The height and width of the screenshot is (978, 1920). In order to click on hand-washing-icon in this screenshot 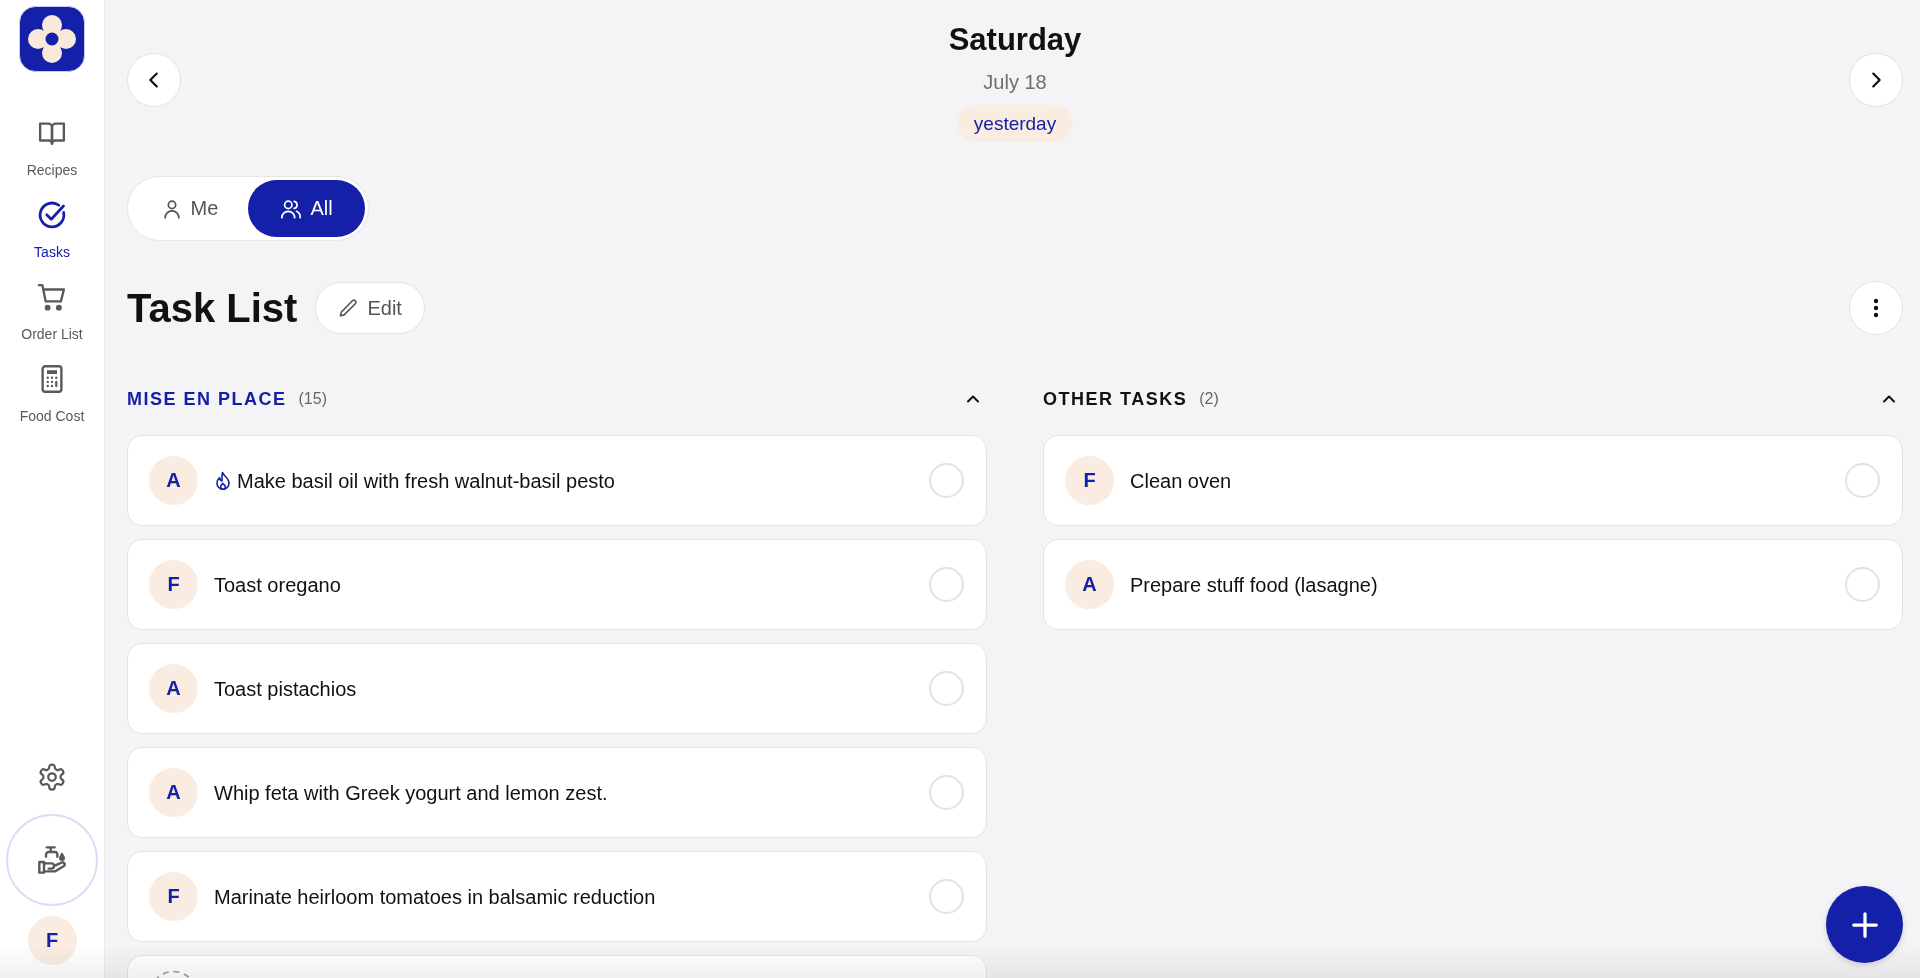, I will do `click(52, 860)`.